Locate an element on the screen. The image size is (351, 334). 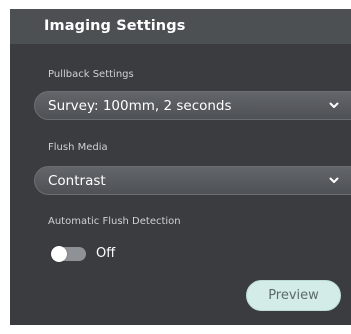
toggle-state-label: Off is located at coordinates (106, 253).